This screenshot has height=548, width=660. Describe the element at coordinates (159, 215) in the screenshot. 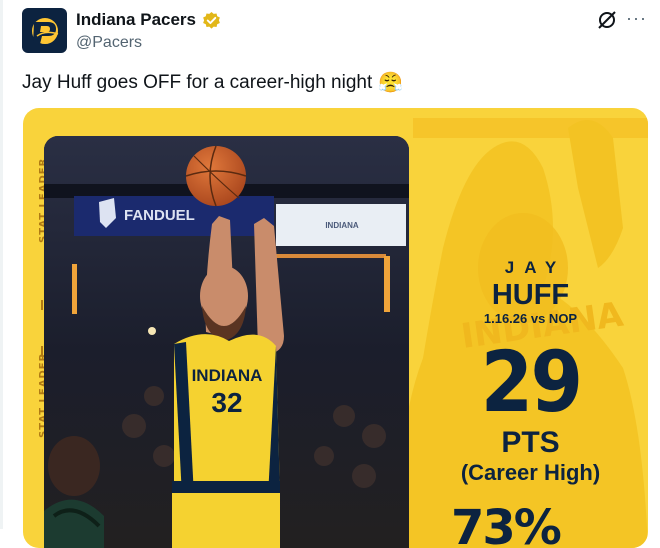

I see `arena-sign-text: FANDUEL` at that location.